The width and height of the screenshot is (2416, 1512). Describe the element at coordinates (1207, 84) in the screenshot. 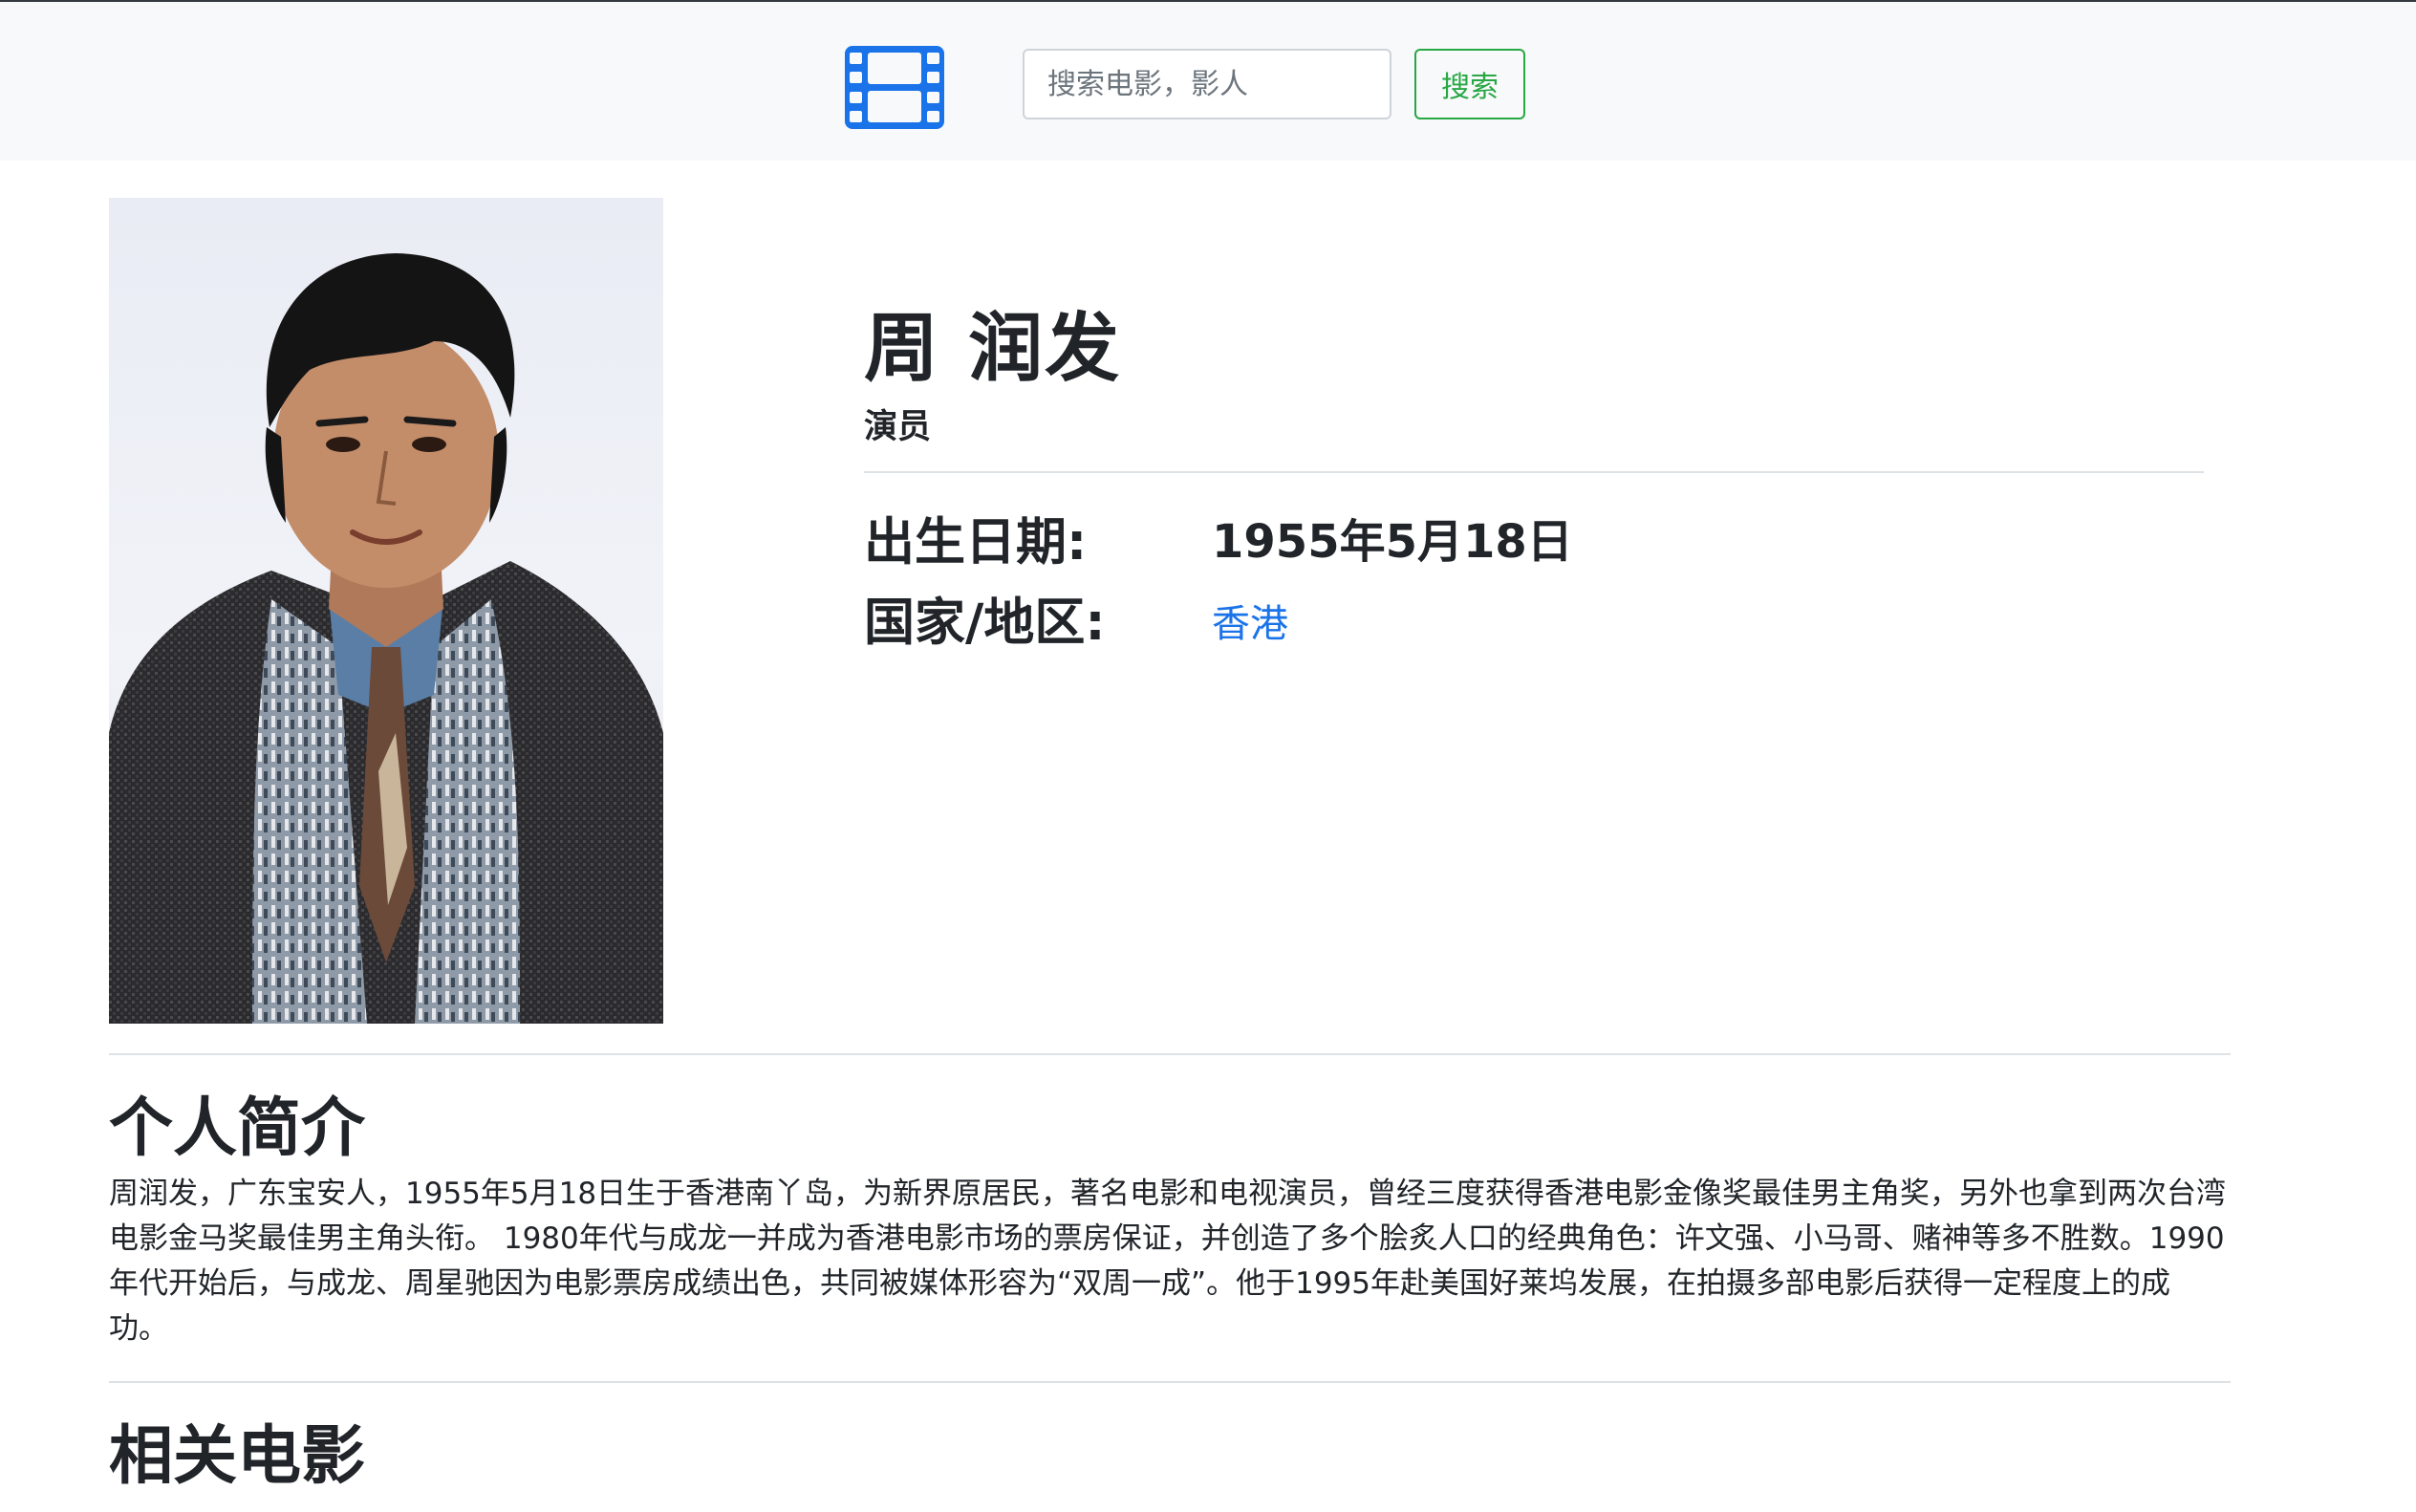

I see `search-input` at that location.